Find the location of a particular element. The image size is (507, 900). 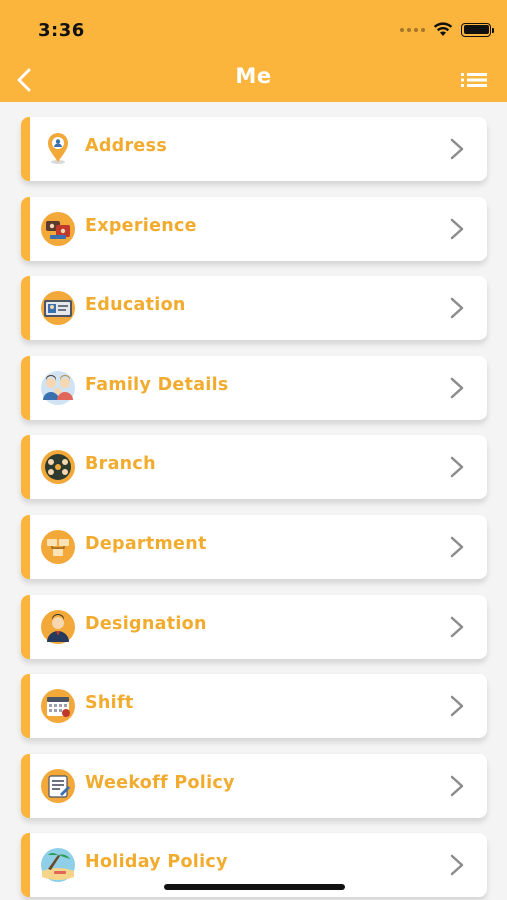

experience-icon is located at coordinates (58, 228).